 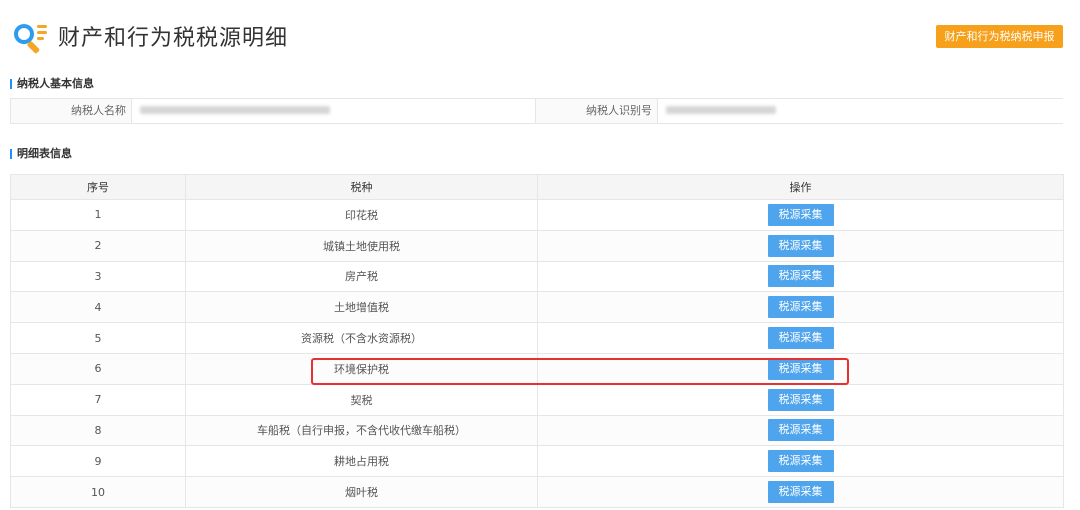 What do you see at coordinates (540, 35) in the screenshot?
I see `page-header: 财产和行为税税源明细 财产和行为税纳税申报` at bounding box center [540, 35].